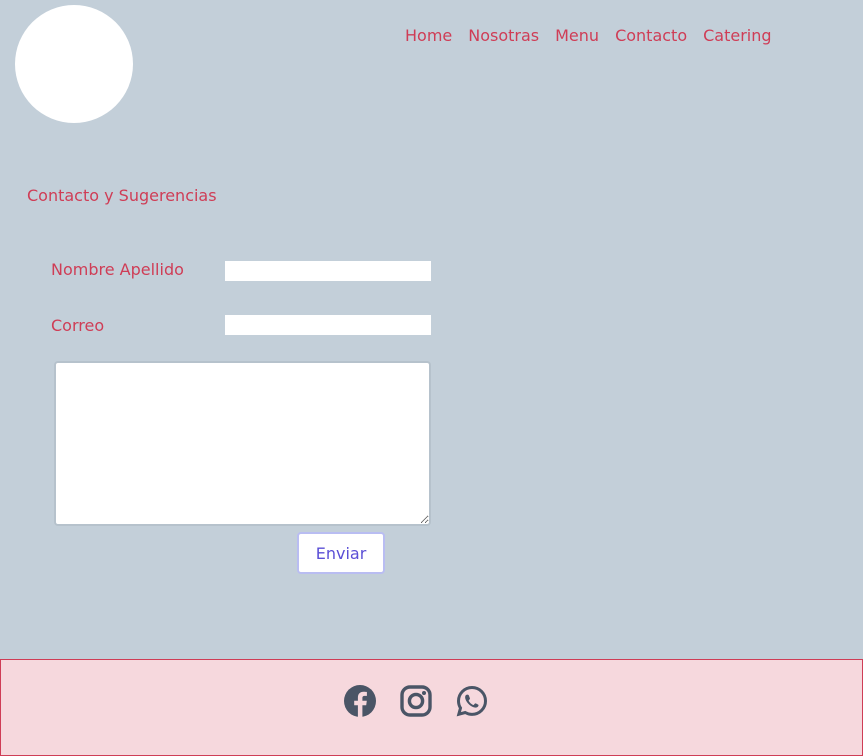  Describe the element at coordinates (74, 64) in the screenshot. I see `logo` at that location.